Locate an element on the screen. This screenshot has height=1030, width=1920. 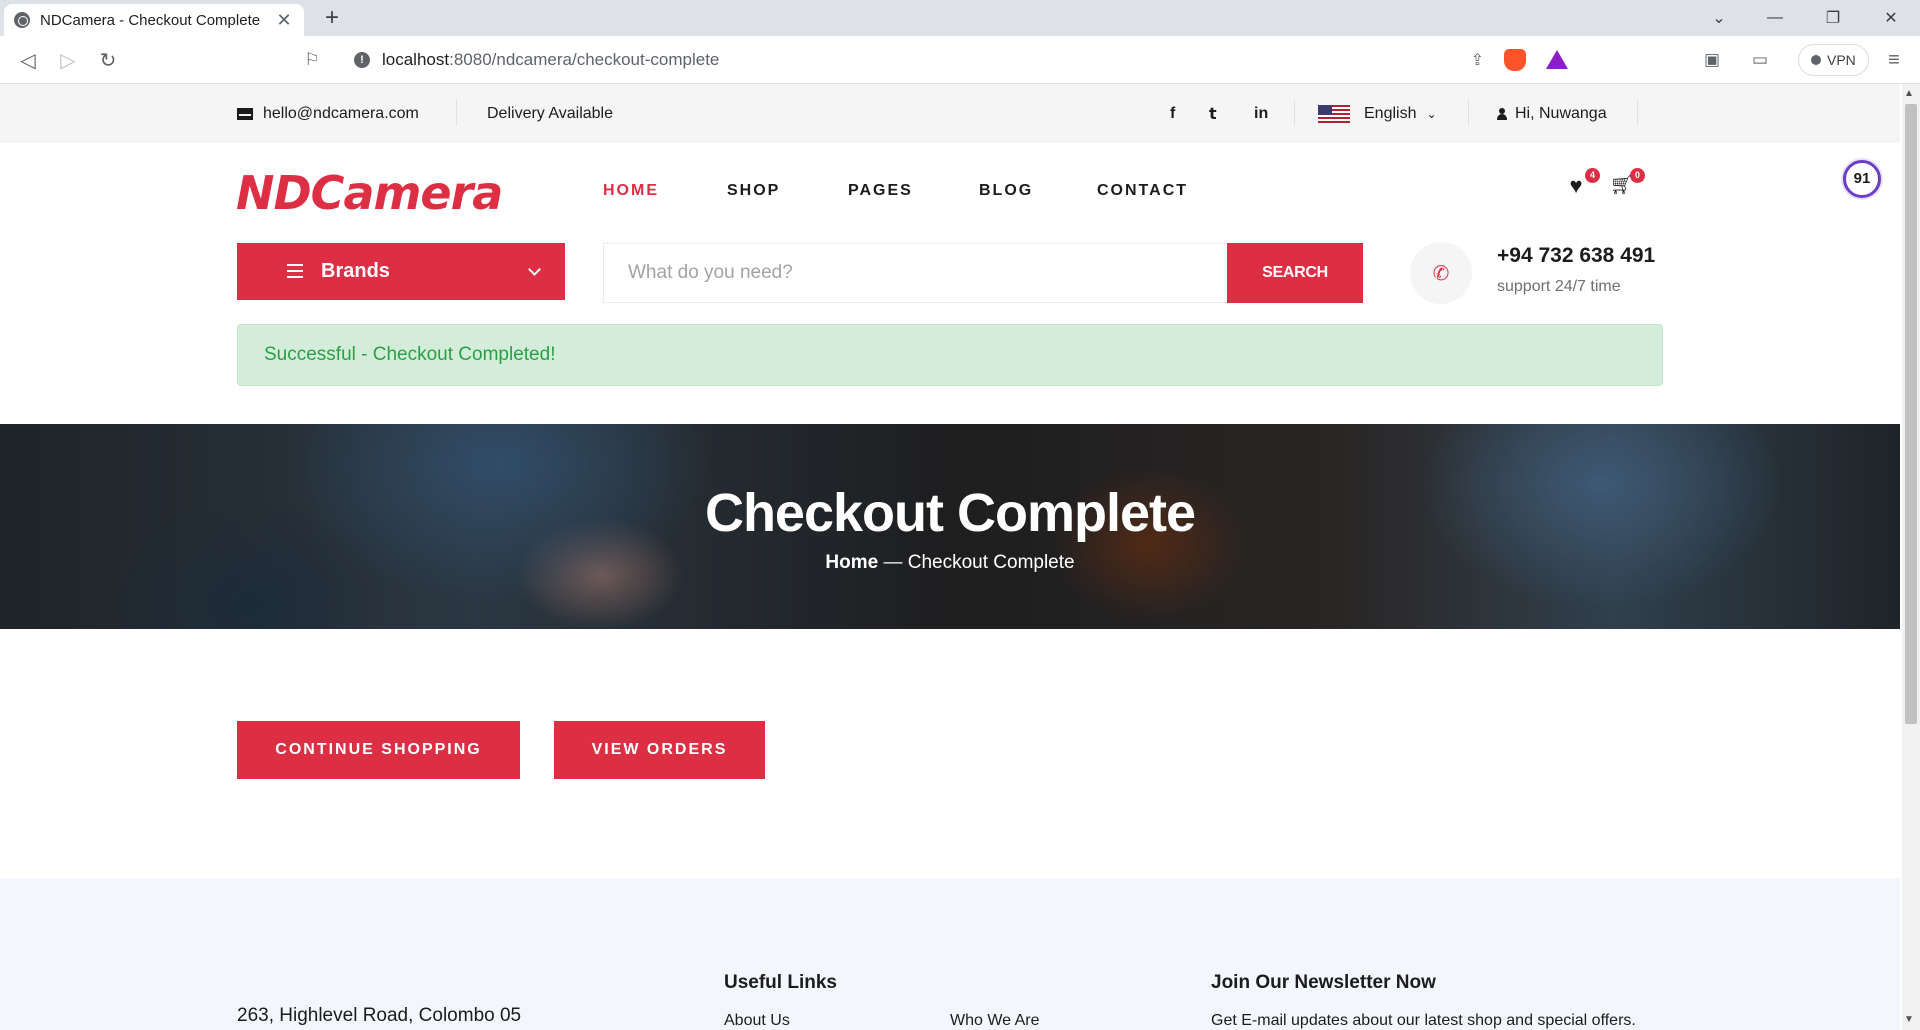
language-selector: English ⌄ is located at coordinates (1377, 113).